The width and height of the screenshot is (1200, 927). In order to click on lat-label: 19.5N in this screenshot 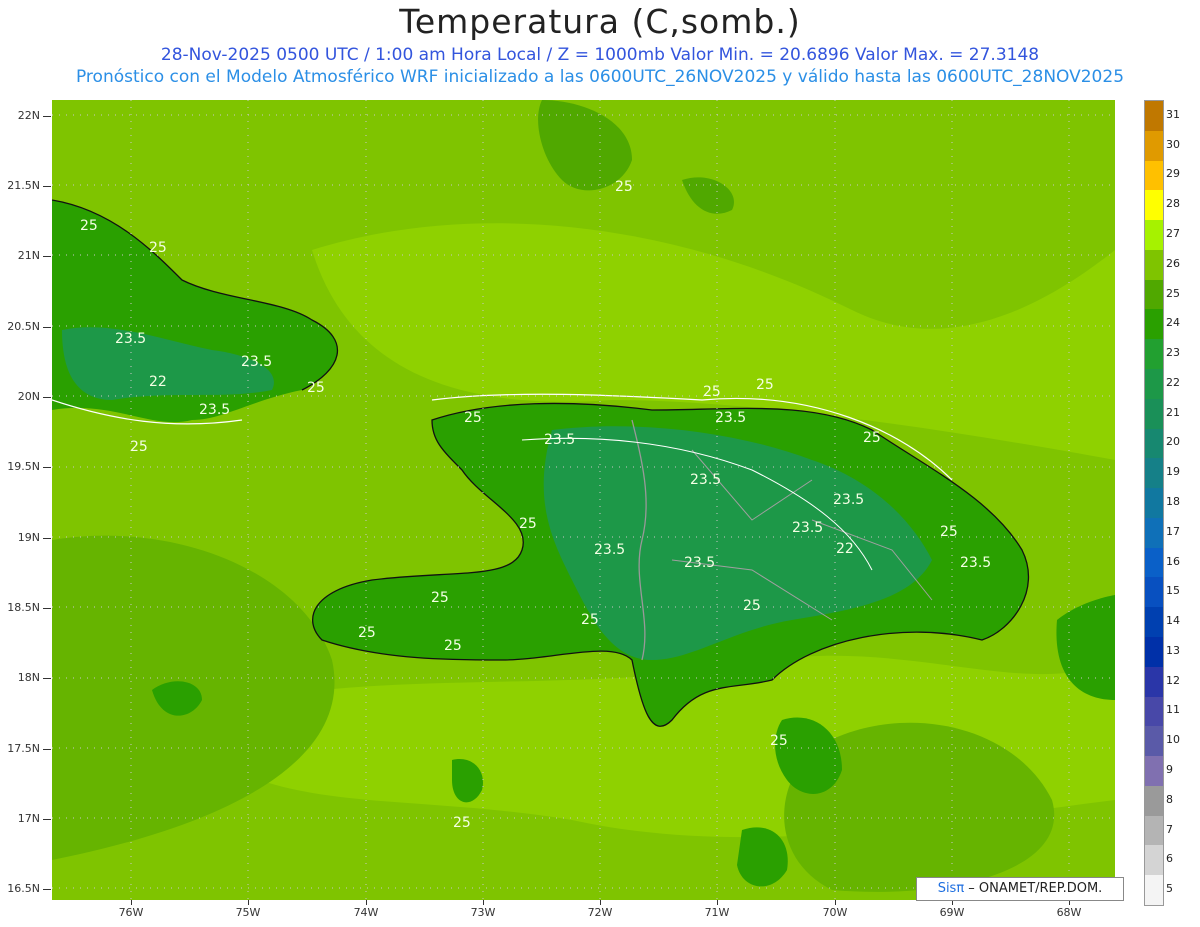, I will do `click(23, 466)`.